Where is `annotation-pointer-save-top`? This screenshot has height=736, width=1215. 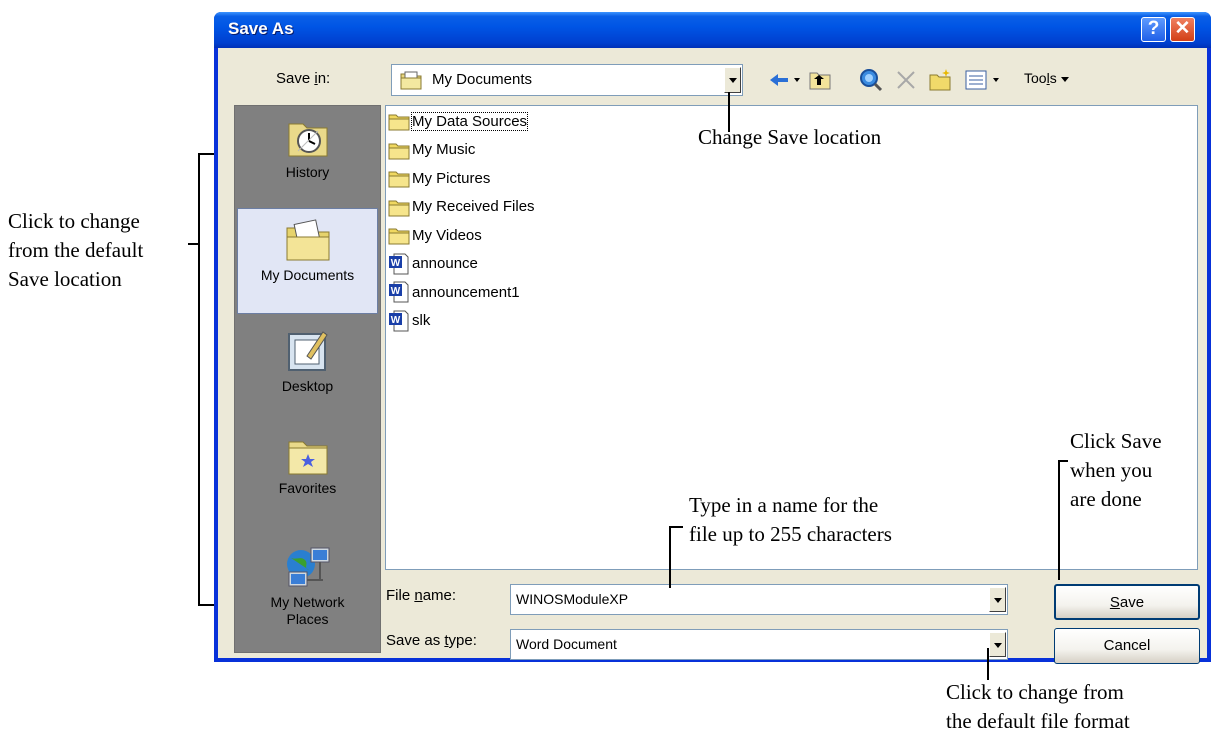
annotation-pointer-save-top is located at coordinates (1063, 461).